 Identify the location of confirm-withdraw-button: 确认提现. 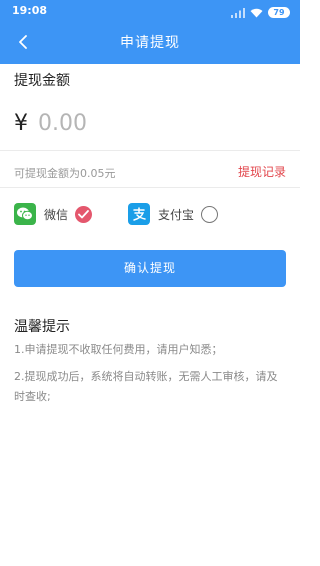
(150, 268).